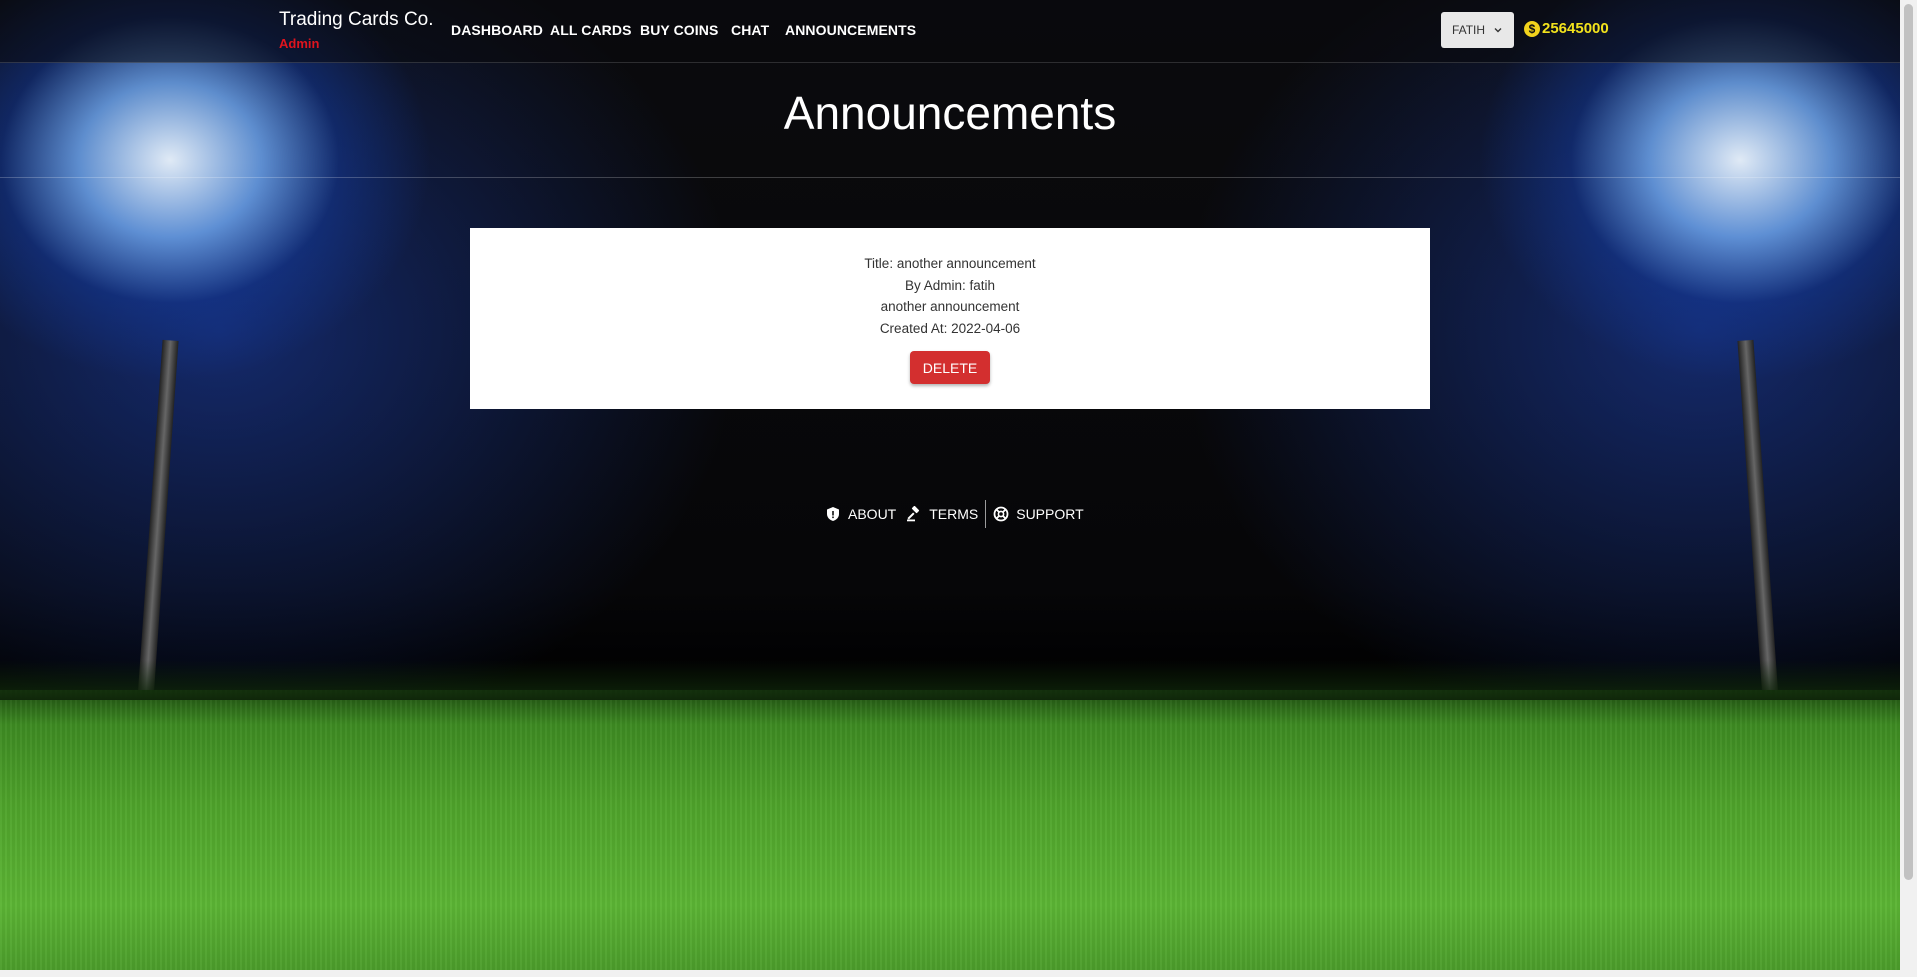  I want to click on nav-dashboard: DASHBOARD, so click(497, 30).